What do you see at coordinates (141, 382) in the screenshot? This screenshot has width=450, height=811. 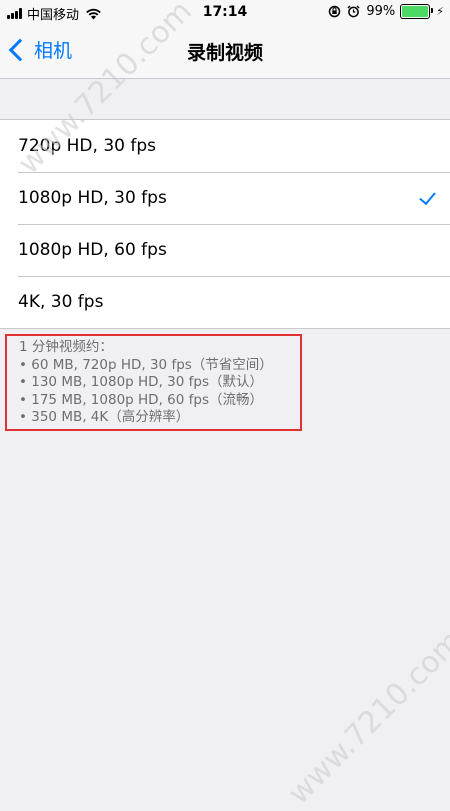 I see `note-line: • 130 MB, 1080p HD, 30 fps（默认）` at bounding box center [141, 382].